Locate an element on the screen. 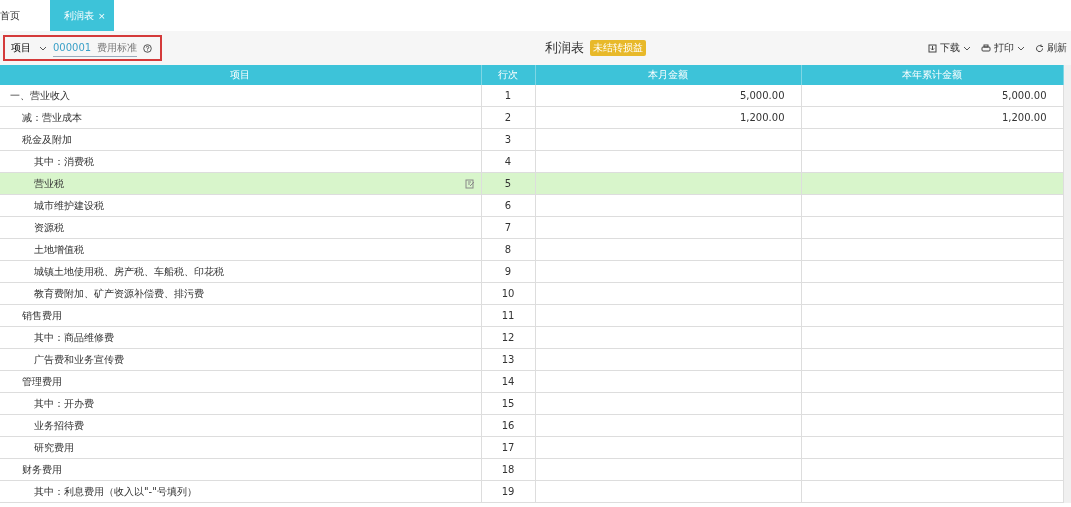  table-row: 城市维护建设税 6 is located at coordinates (531, 205).